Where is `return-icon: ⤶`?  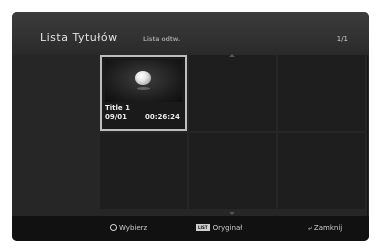
return-icon: ⤶ is located at coordinates (310, 228).